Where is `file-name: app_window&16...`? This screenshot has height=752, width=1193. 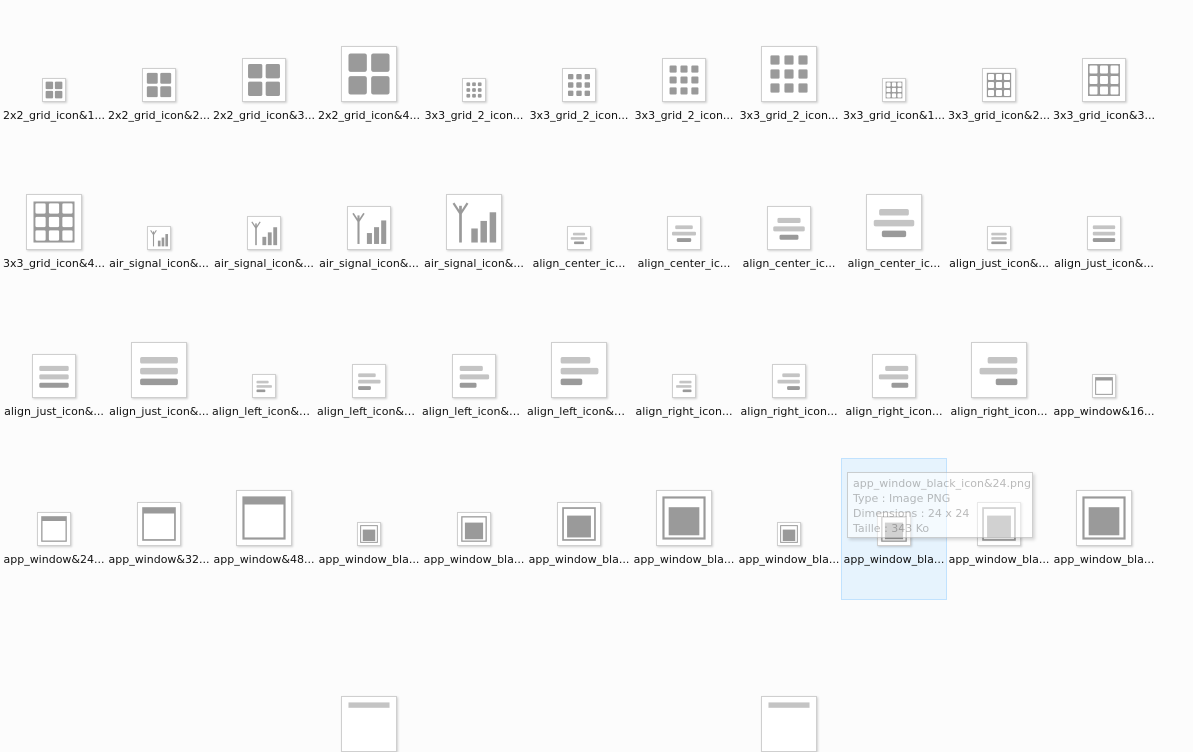
file-name: app_window&16... is located at coordinates (1104, 411).